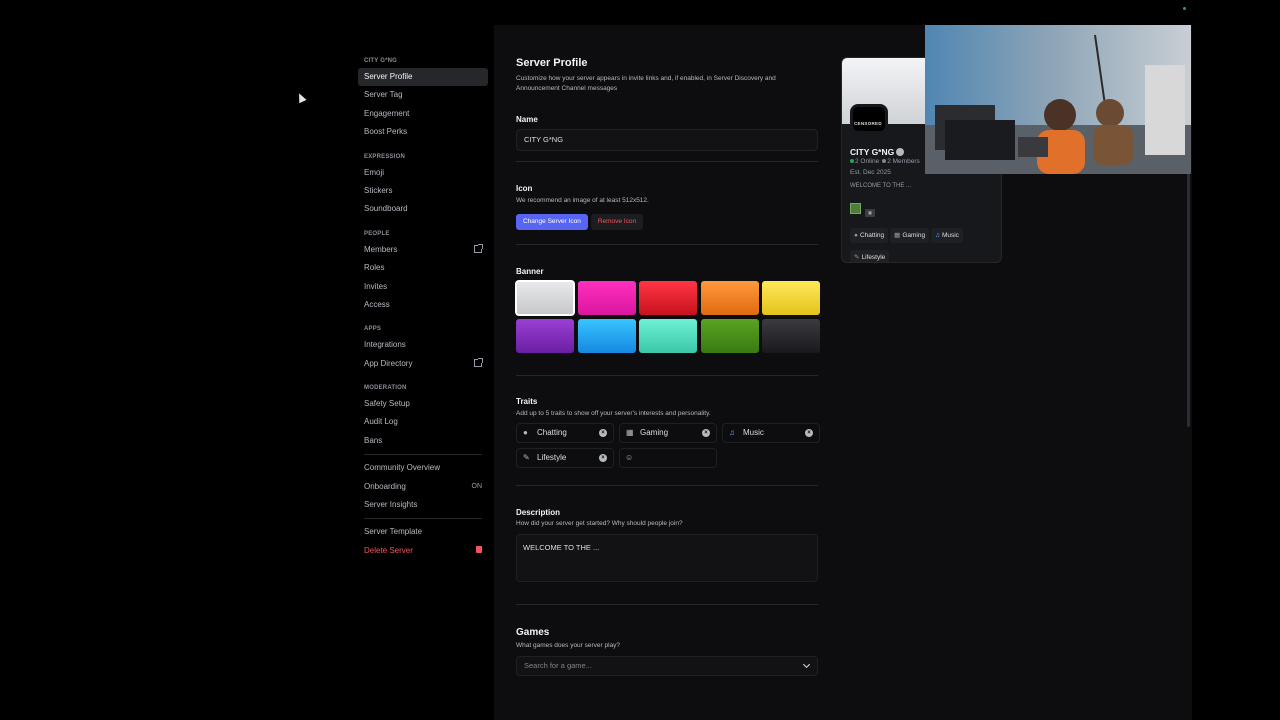  I want to click on sidebar-item-onboarding: Onboarding ON, so click(423, 487).